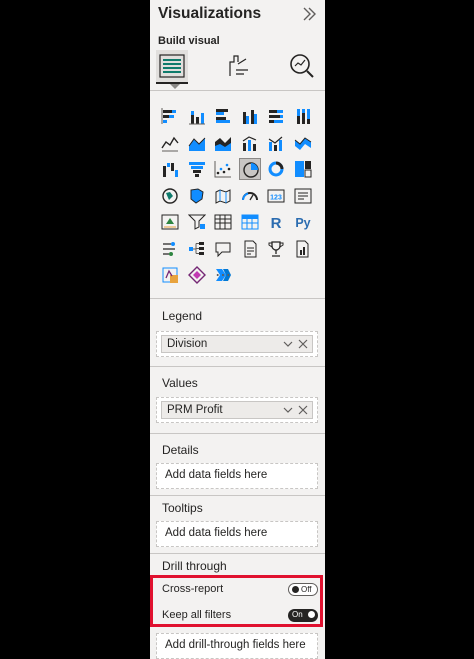 The width and height of the screenshot is (474, 659). I want to click on visual-donut-chart, so click(276, 169).